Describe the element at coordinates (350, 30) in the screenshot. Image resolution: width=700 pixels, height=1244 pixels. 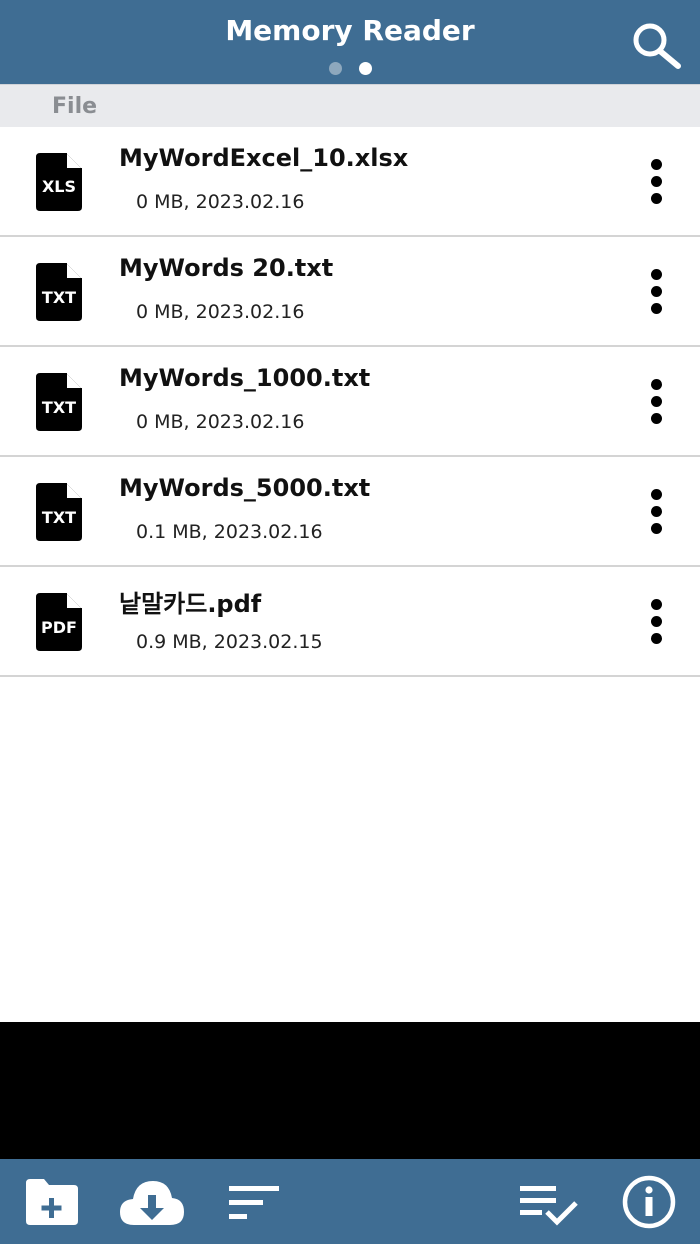
I see `app-title: Memory Reader` at that location.